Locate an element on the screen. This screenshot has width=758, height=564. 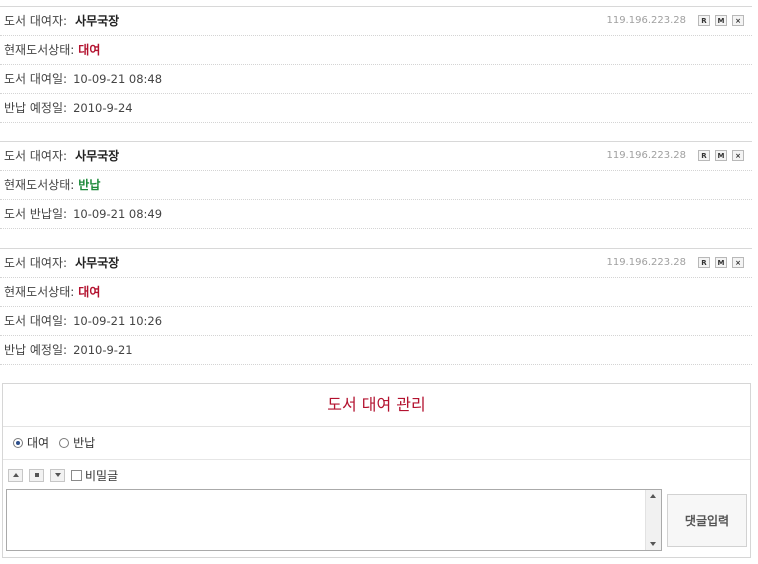
field-value: 10-09-21 08:48 is located at coordinates (118, 79).